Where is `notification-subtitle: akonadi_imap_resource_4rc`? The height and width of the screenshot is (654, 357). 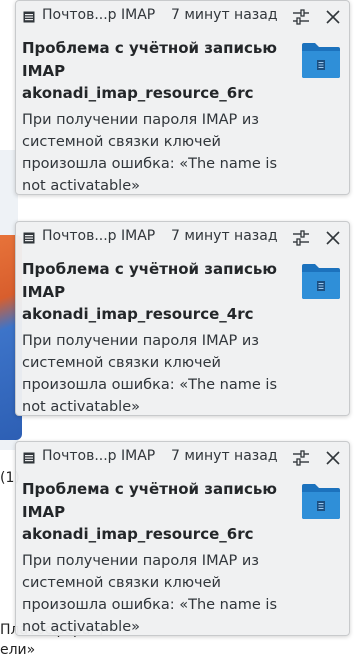 notification-subtitle: akonadi_imap_resource_4rc is located at coordinates (138, 314).